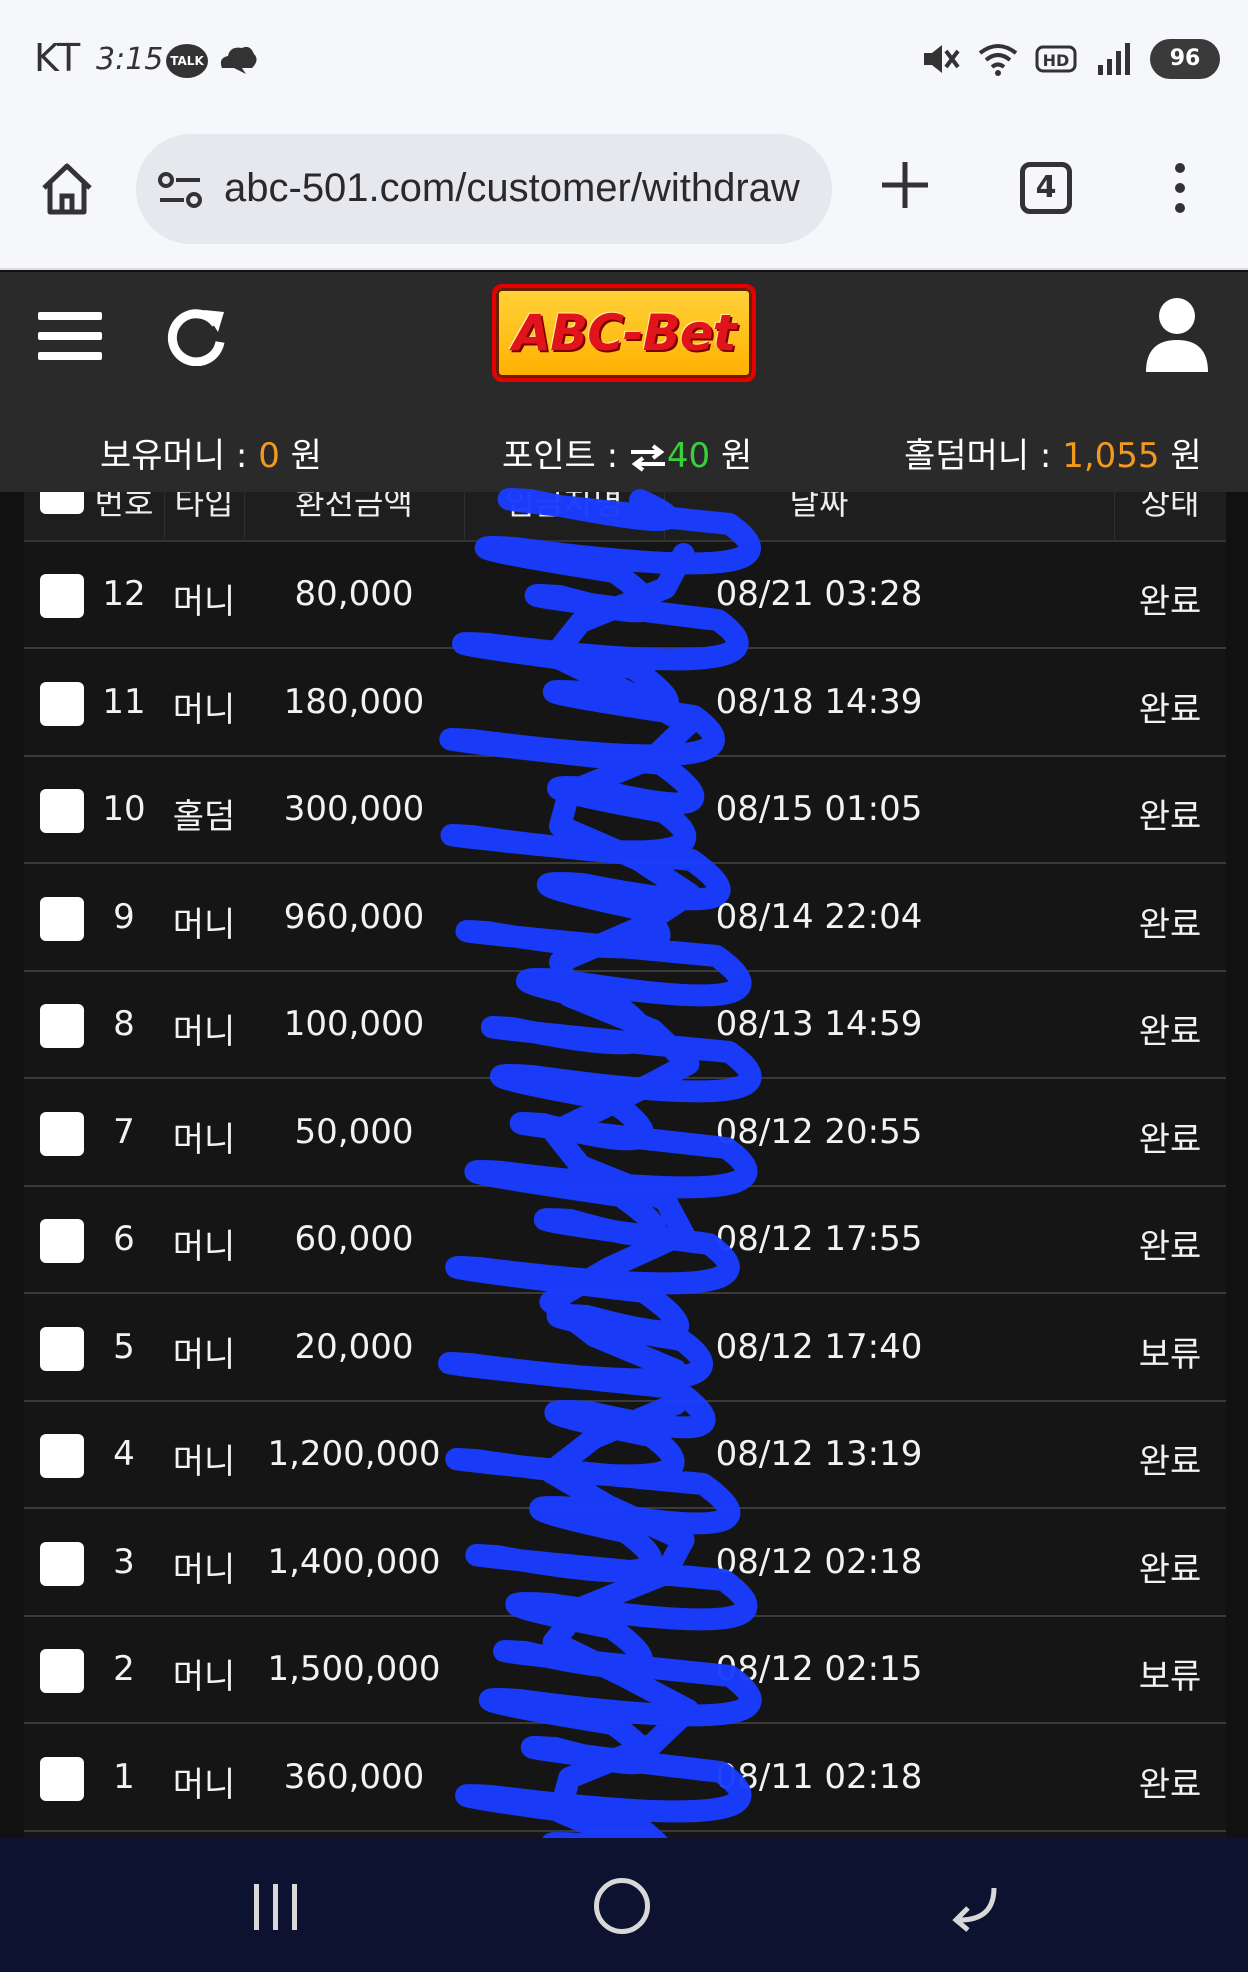 This screenshot has height=1972, width=1248. Describe the element at coordinates (1177, 335) in the screenshot. I see `user-icon` at that location.